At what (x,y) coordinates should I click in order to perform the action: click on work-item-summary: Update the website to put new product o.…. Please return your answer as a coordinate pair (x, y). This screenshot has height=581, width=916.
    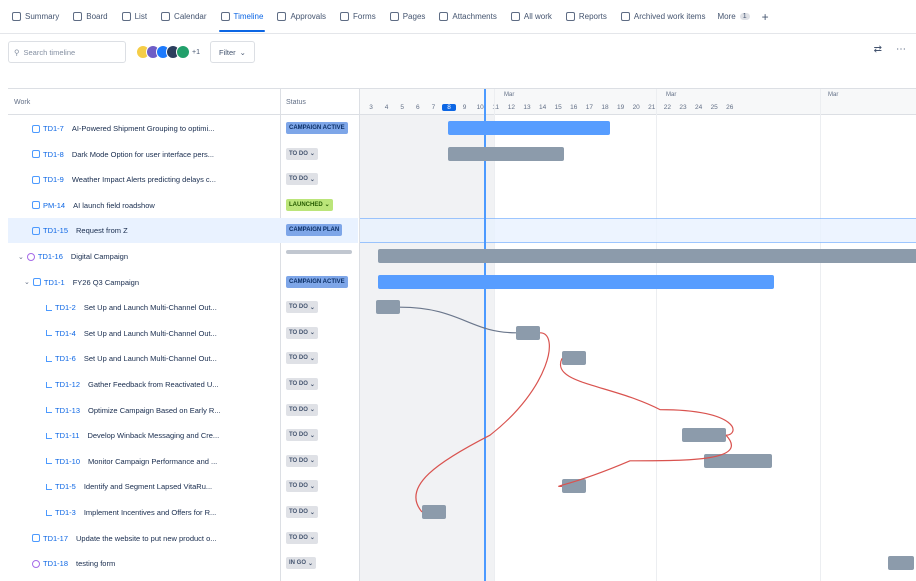
    Looking at the image, I should click on (146, 538).